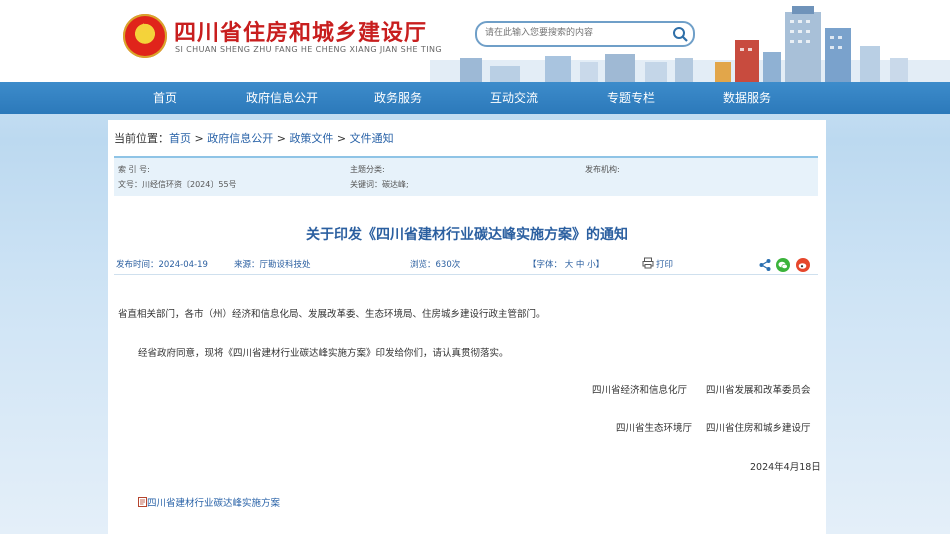 Image resolution: width=950 pixels, height=534 pixels. What do you see at coordinates (690, 44) in the screenshot?
I see `city-skyline-image` at bounding box center [690, 44].